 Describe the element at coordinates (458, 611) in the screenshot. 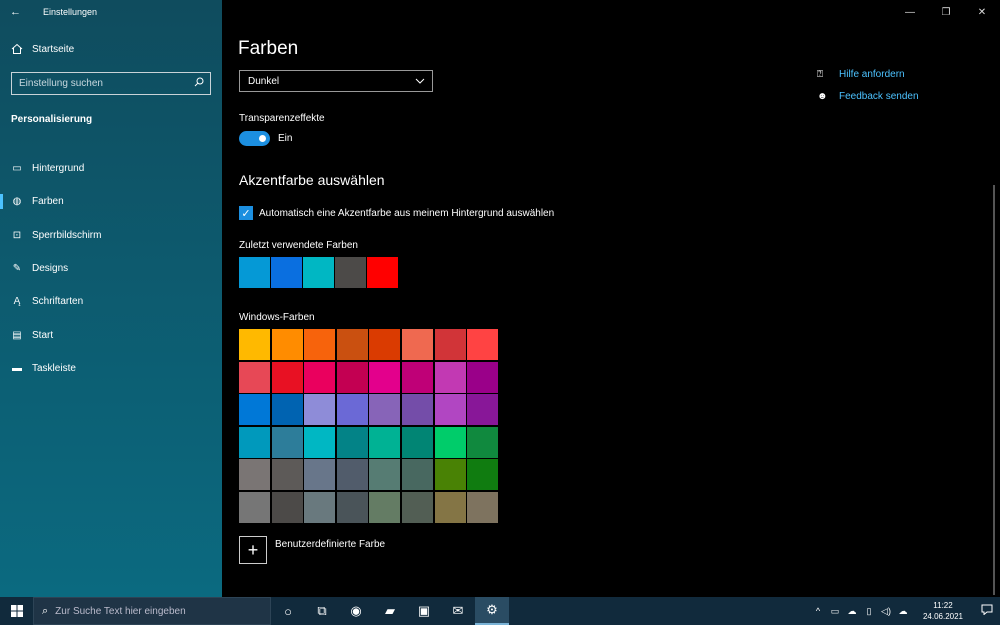

I see `mail-icon: ✉` at that location.